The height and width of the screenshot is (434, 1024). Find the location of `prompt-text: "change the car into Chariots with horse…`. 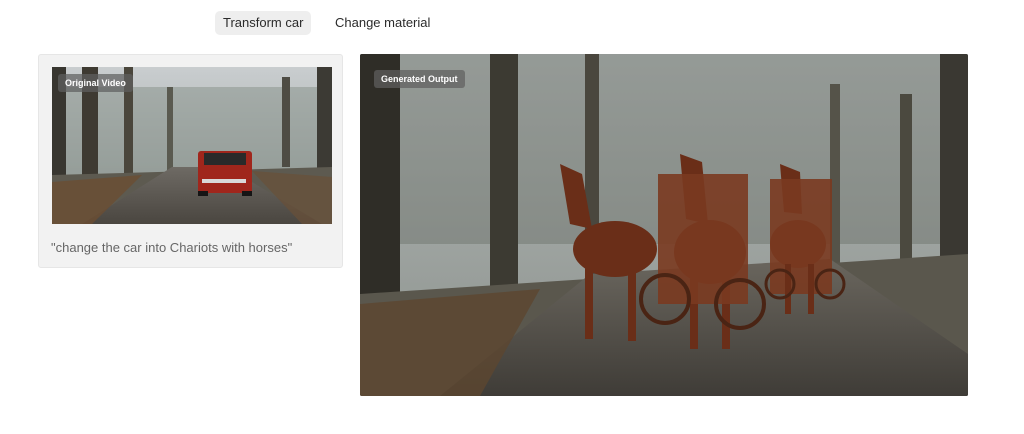

prompt-text: "change the car into Chariots with horse… is located at coordinates (172, 247).